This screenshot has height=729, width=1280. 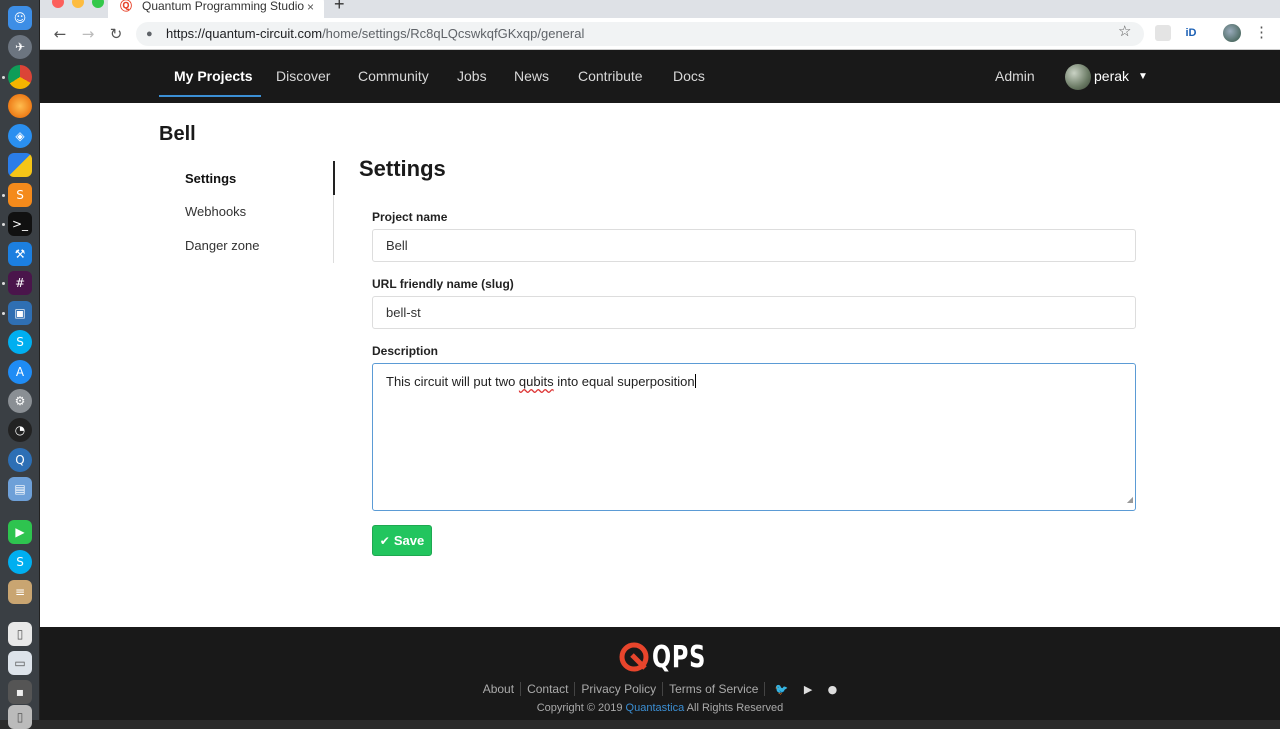 I want to click on project-title: Bell, so click(x=177, y=134).